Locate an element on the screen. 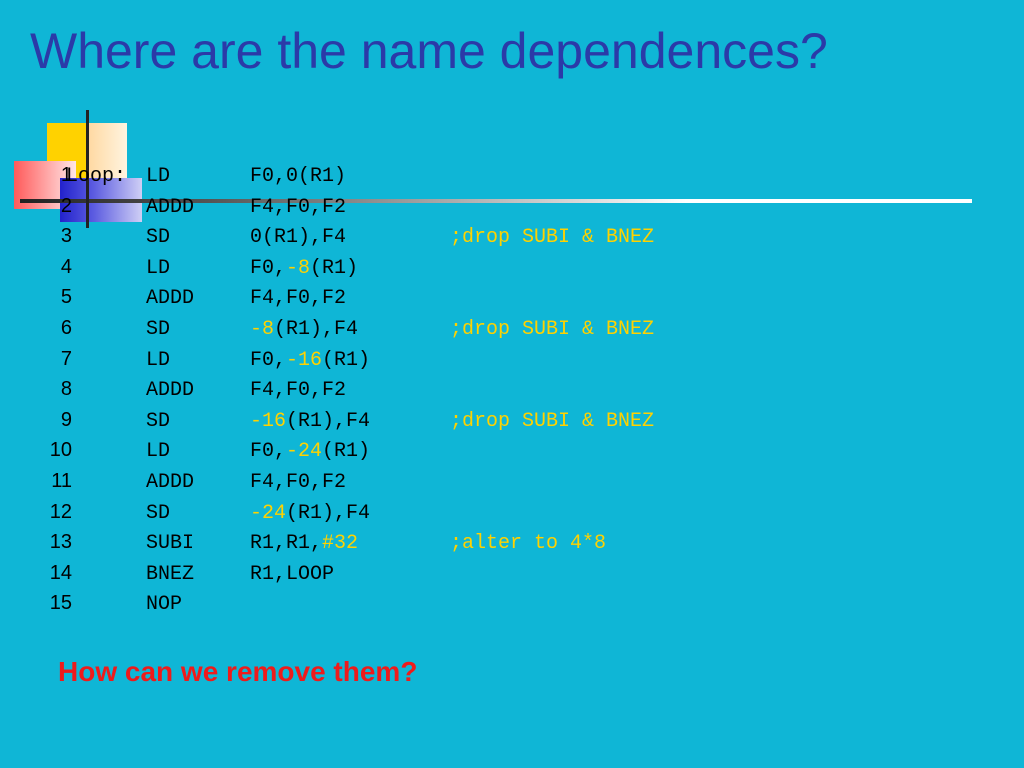 The height and width of the screenshot is (768, 1024). line-number: 3 is located at coordinates (66, 236).